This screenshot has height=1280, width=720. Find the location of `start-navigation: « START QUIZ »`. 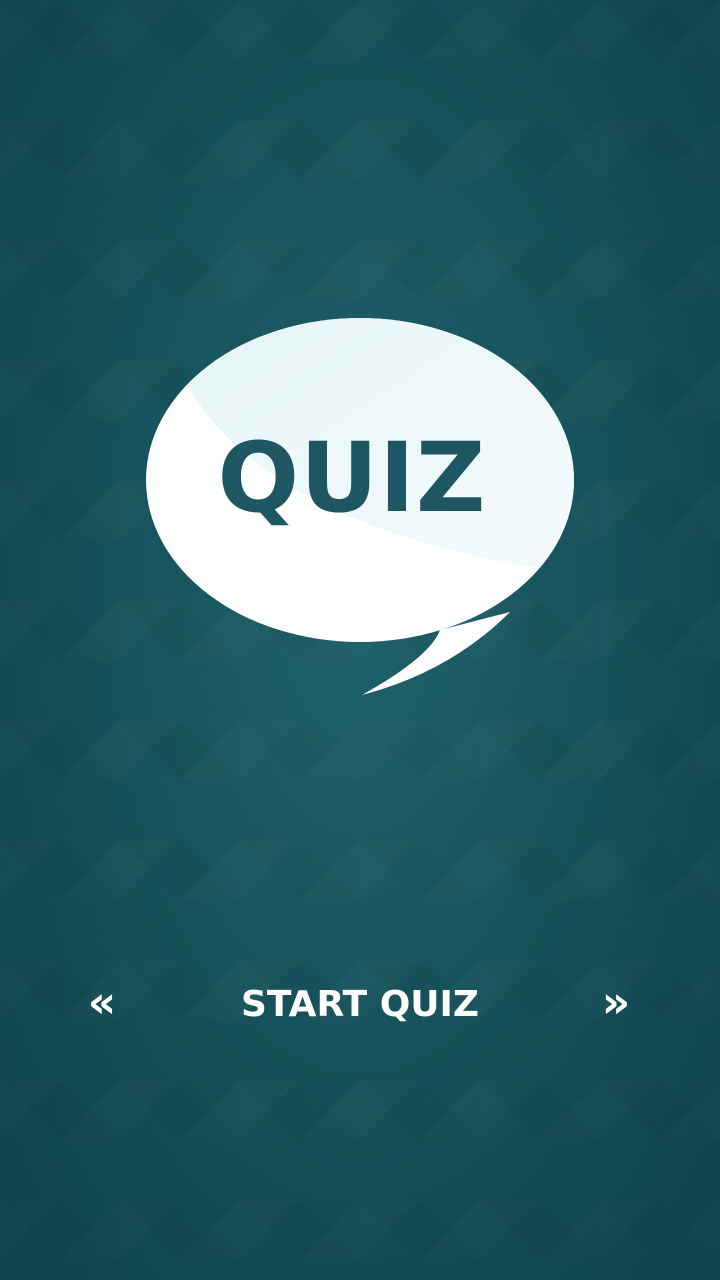

start-navigation: « START QUIZ » is located at coordinates (360, 1007).